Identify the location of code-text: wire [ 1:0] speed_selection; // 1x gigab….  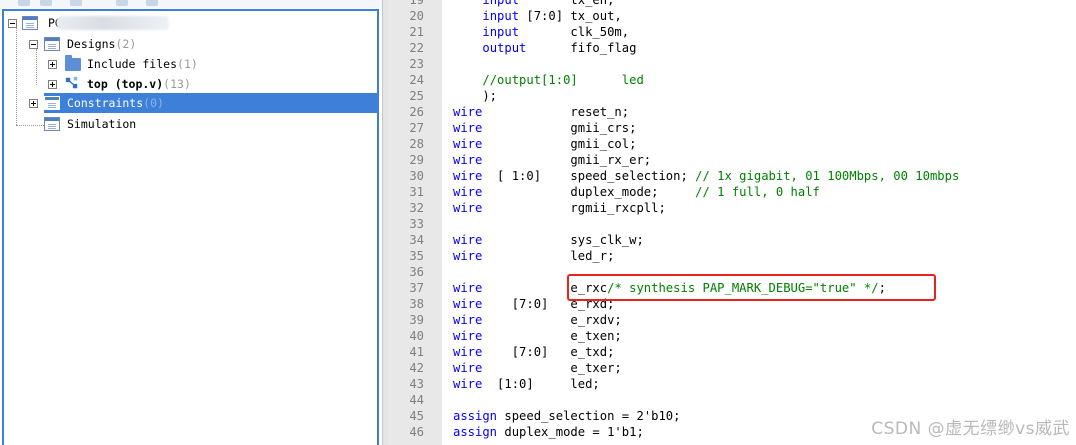
(706, 176).